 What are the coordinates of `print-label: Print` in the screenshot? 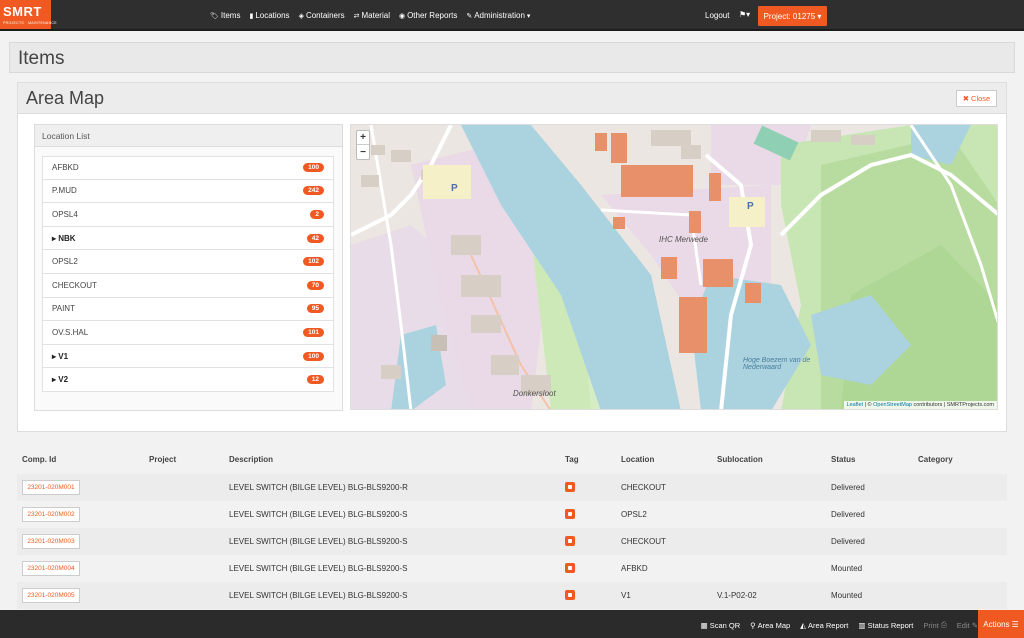 It's located at (931, 625).